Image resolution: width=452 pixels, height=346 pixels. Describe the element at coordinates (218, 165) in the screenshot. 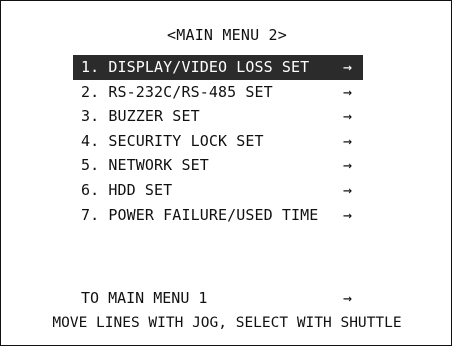

I see `menu-item-network-set: 5. NETWORK SET →` at that location.